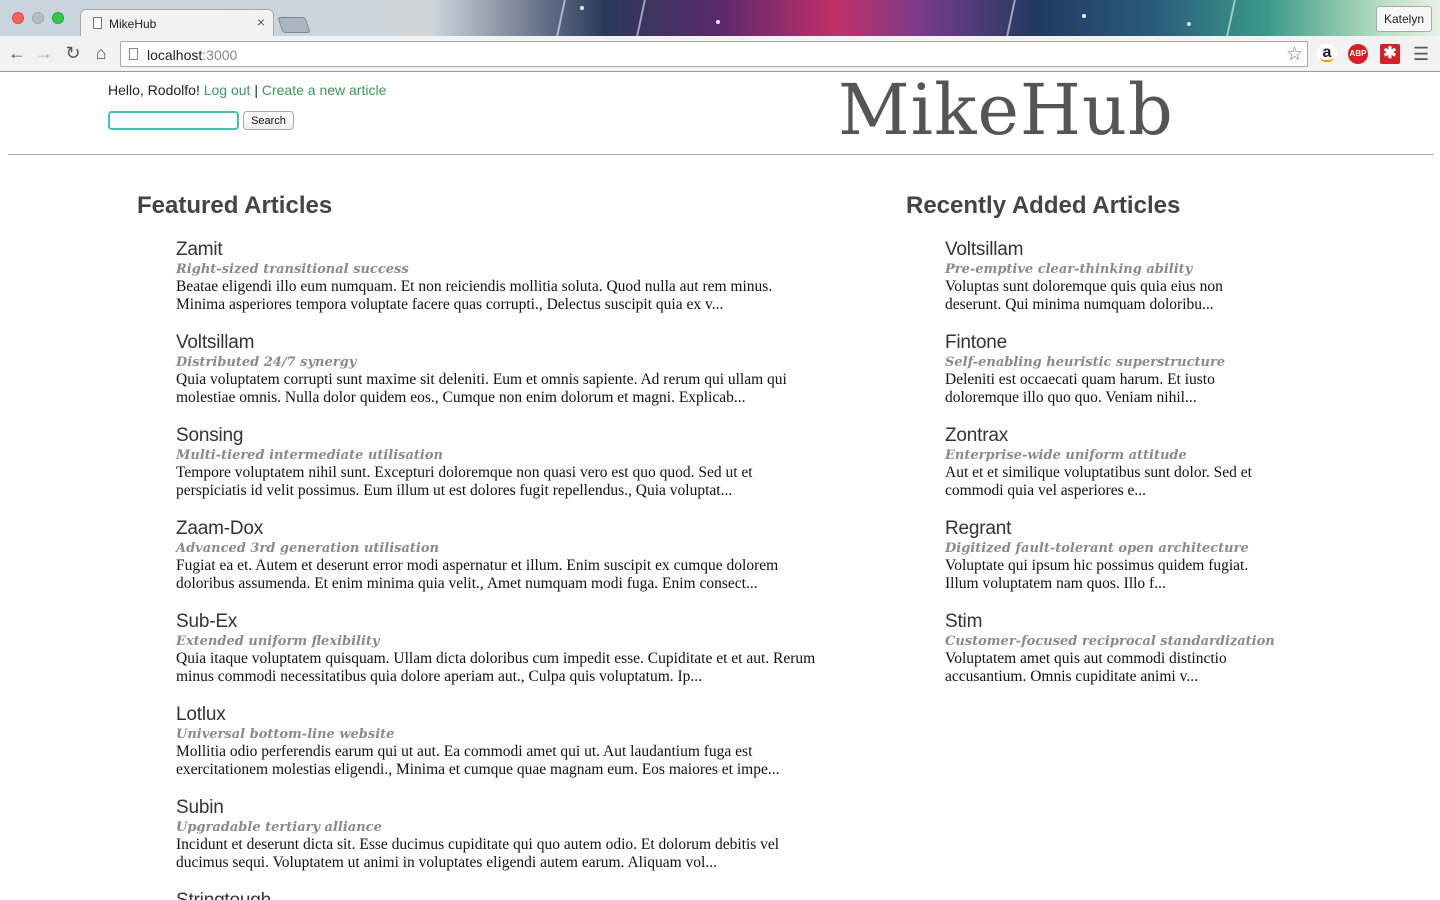 This screenshot has width=1440, height=900. What do you see at coordinates (285, 734) in the screenshot?
I see `article-tagline: Universal bottom-line website` at bounding box center [285, 734].